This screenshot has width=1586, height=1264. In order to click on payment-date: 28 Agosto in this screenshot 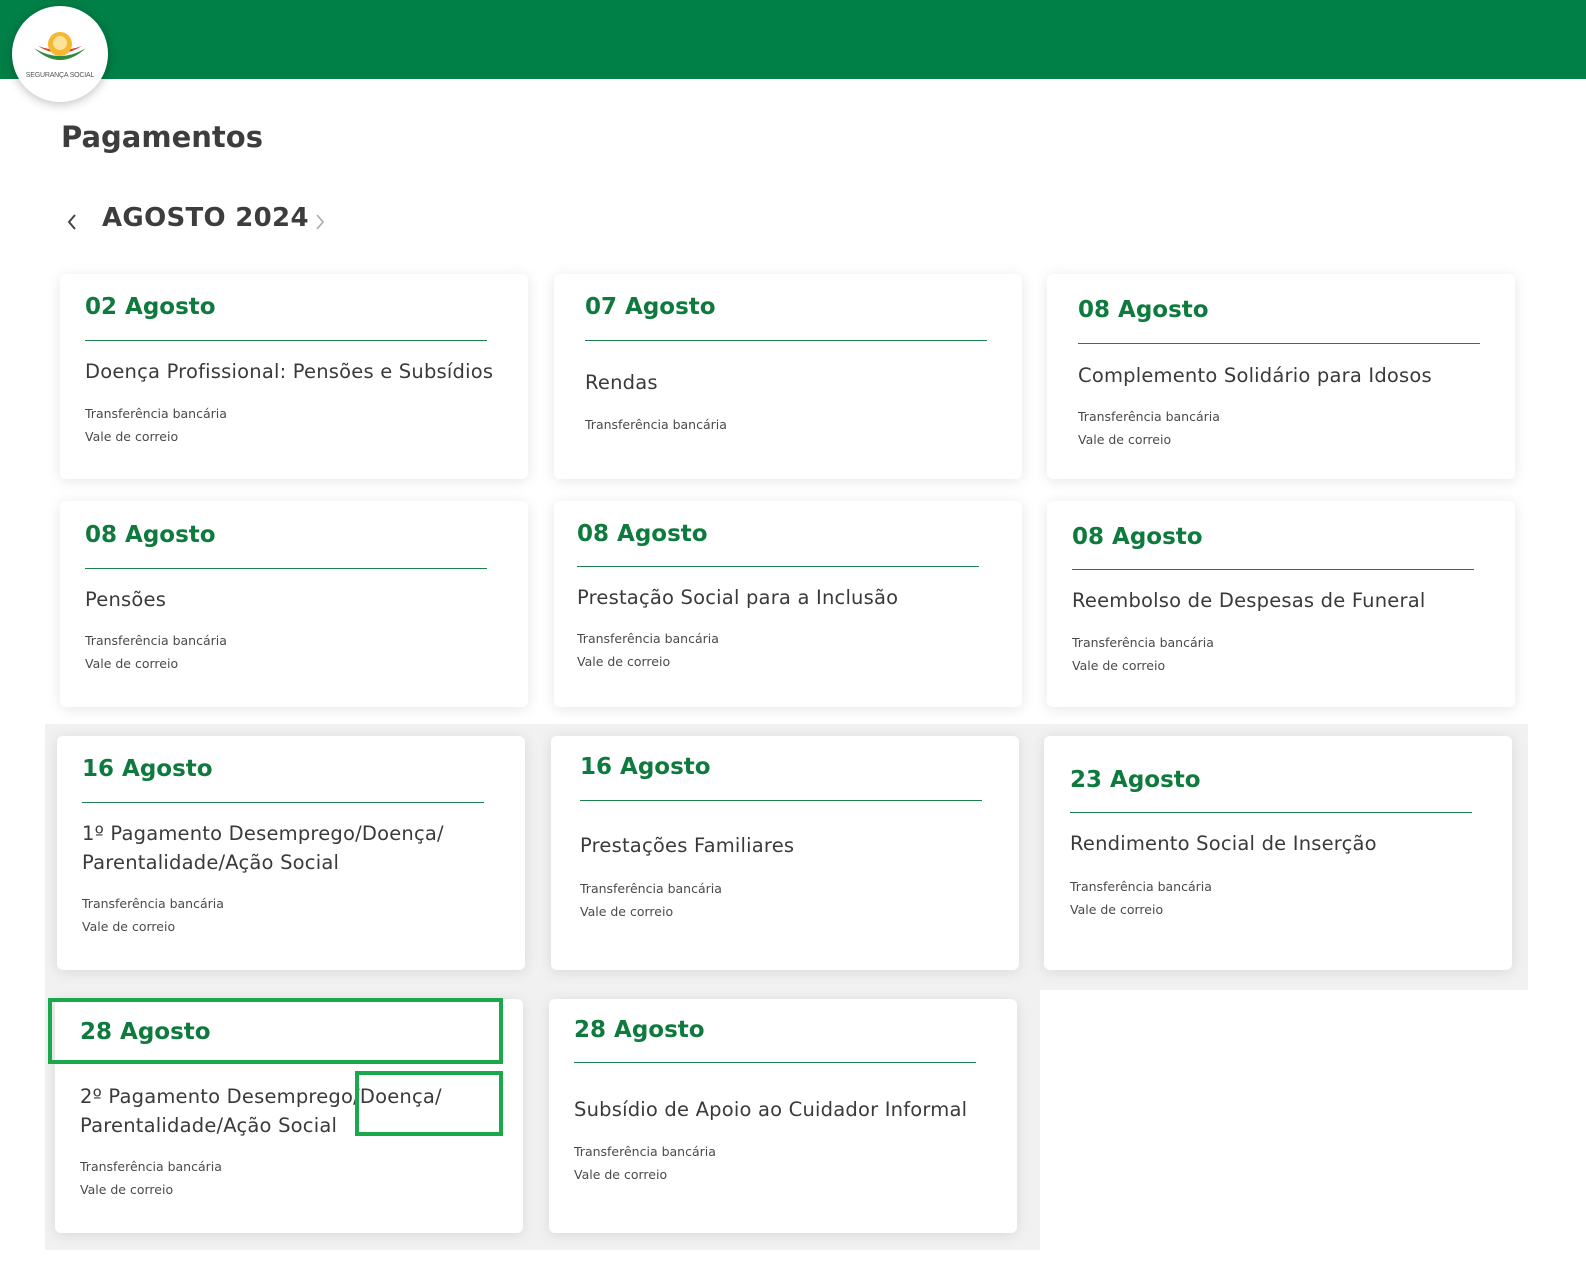, I will do `click(639, 1030)`.